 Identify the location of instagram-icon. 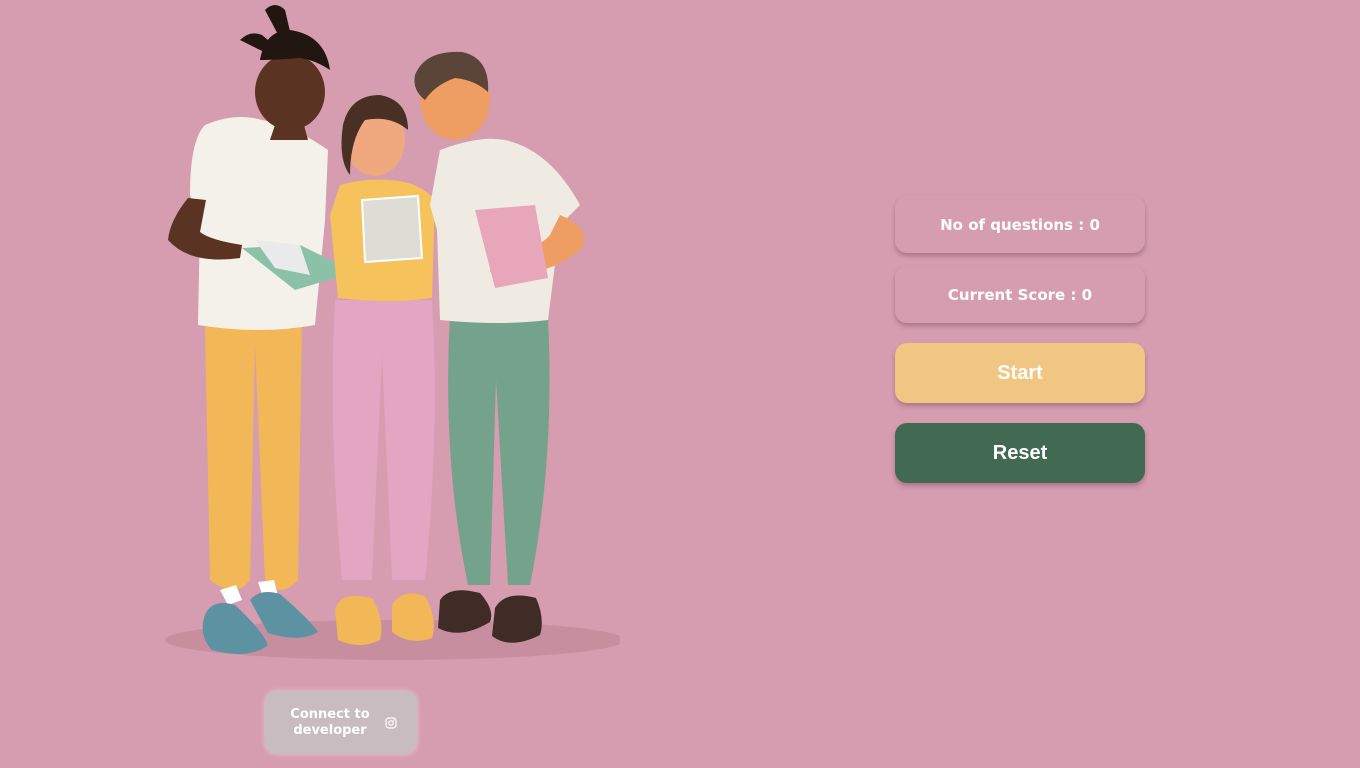
(391, 722).